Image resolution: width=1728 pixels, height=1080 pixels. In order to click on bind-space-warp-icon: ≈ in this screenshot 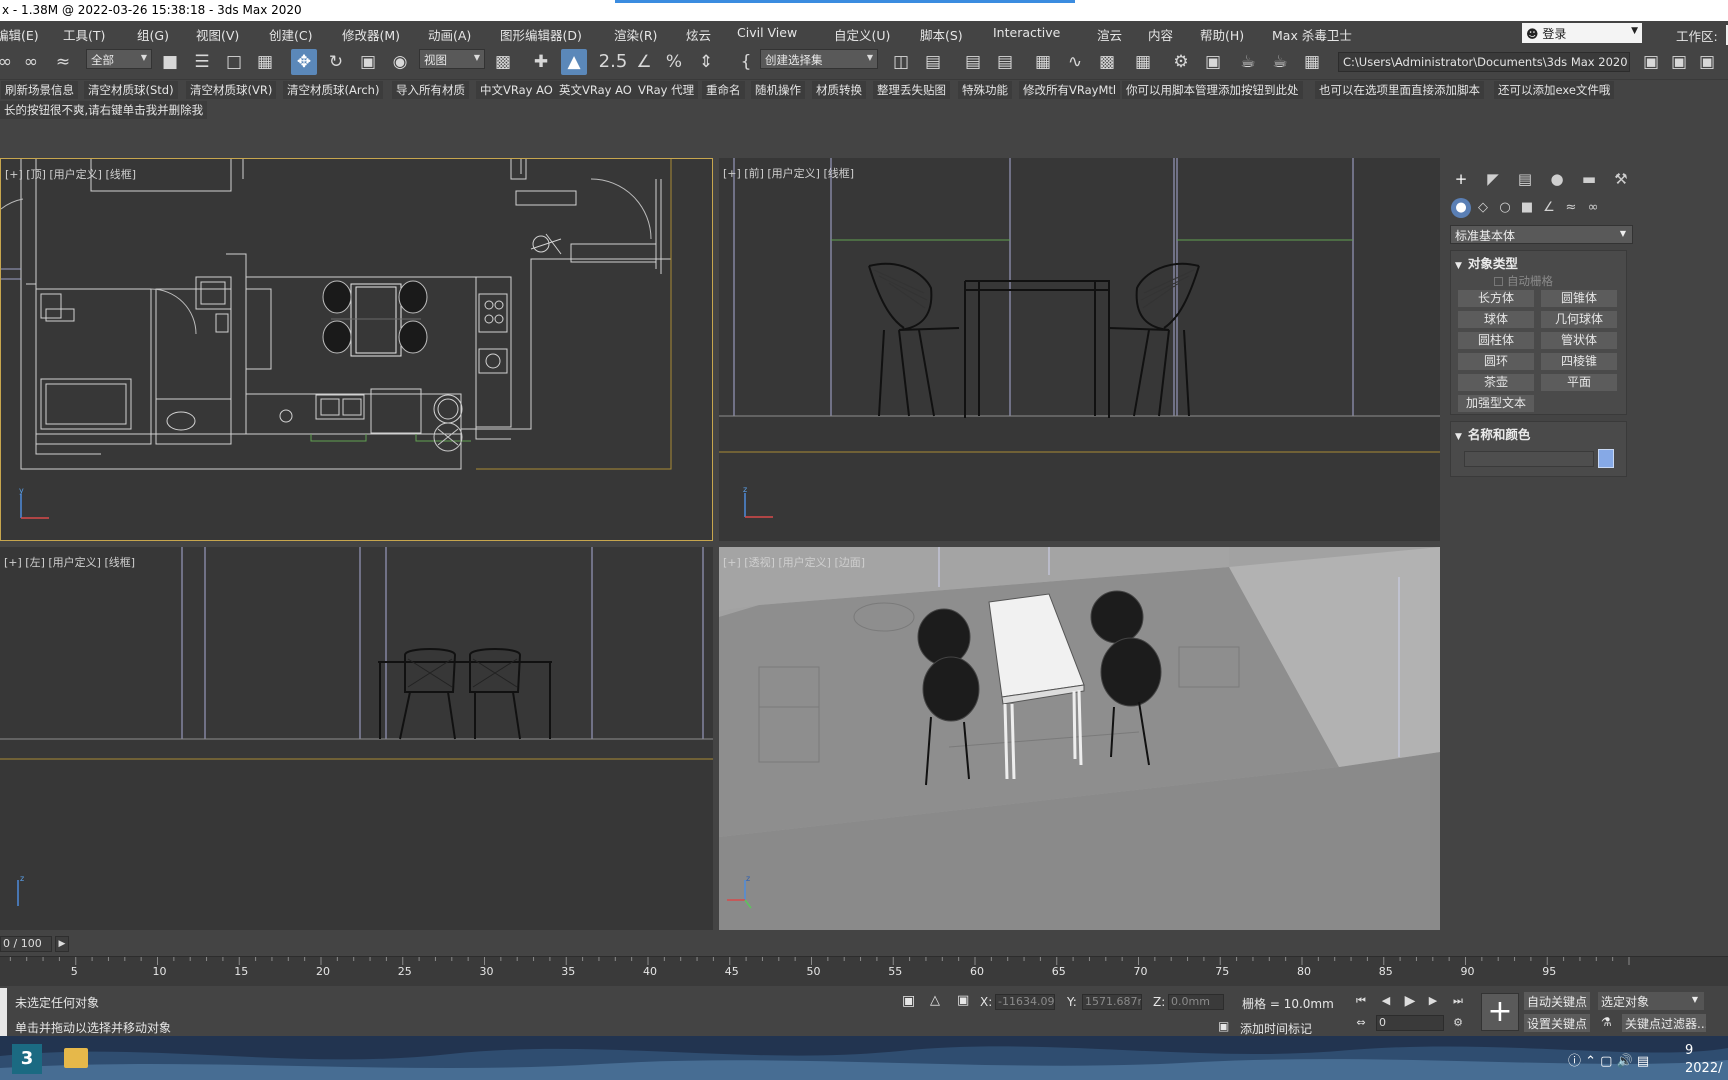, I will do `click(63, 62)`.